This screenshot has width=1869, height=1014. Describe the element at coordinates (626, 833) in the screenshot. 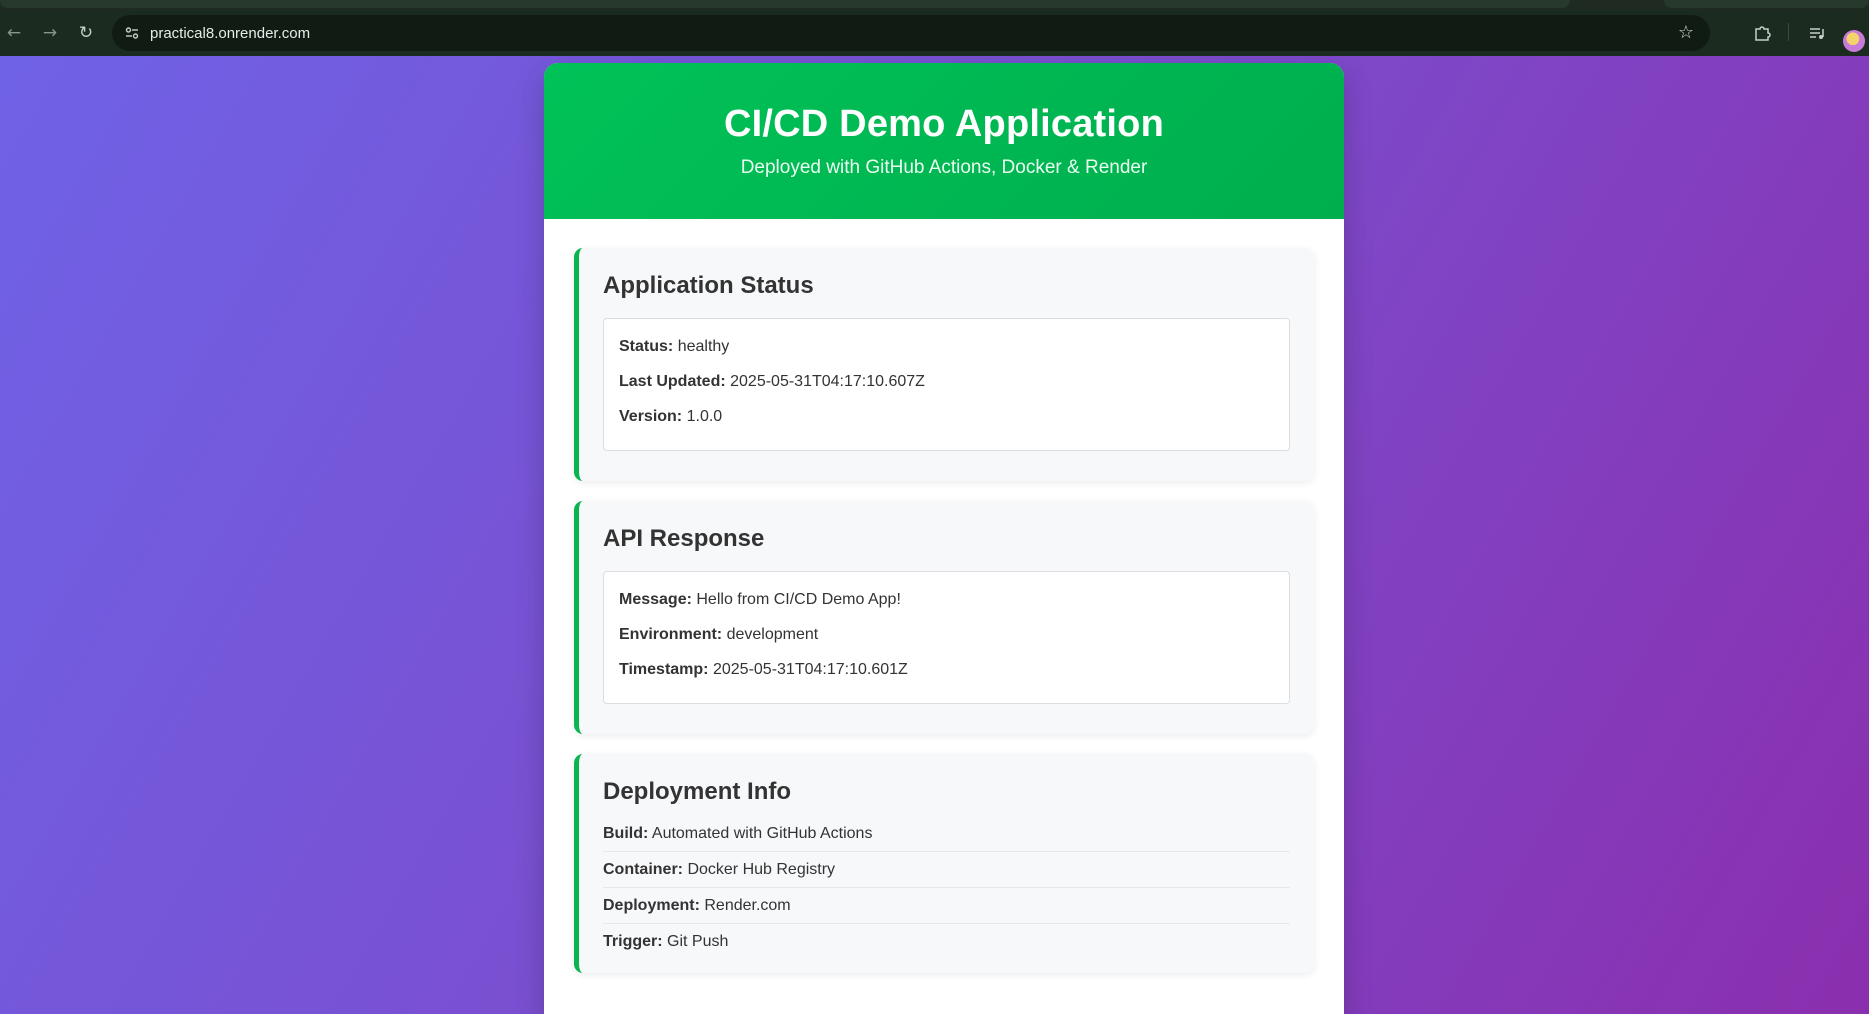

I see `field-label: Build:` at that location.